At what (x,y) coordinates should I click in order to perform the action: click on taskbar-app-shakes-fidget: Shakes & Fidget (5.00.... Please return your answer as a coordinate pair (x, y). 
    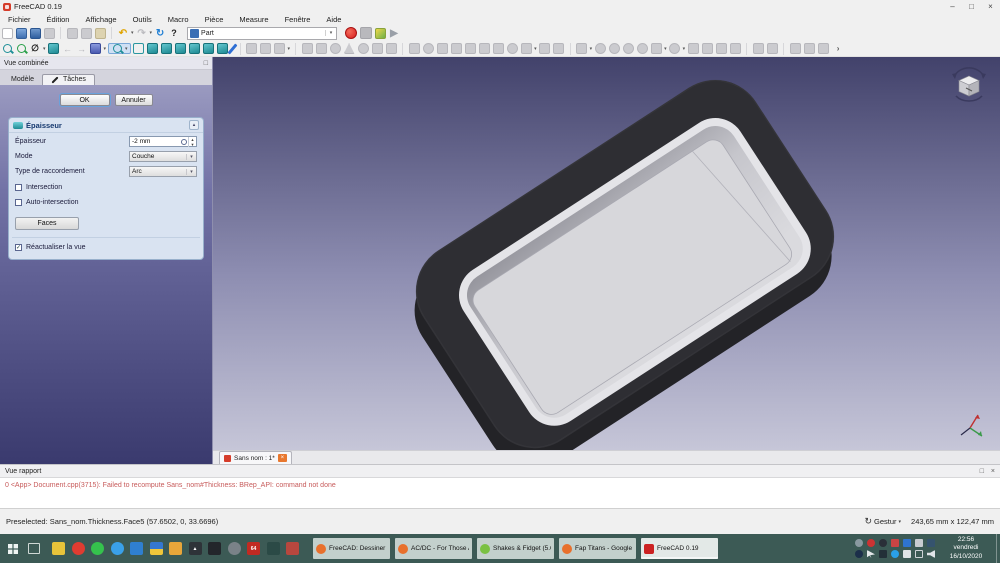
    Looking at the image, I should click on (515, 548).